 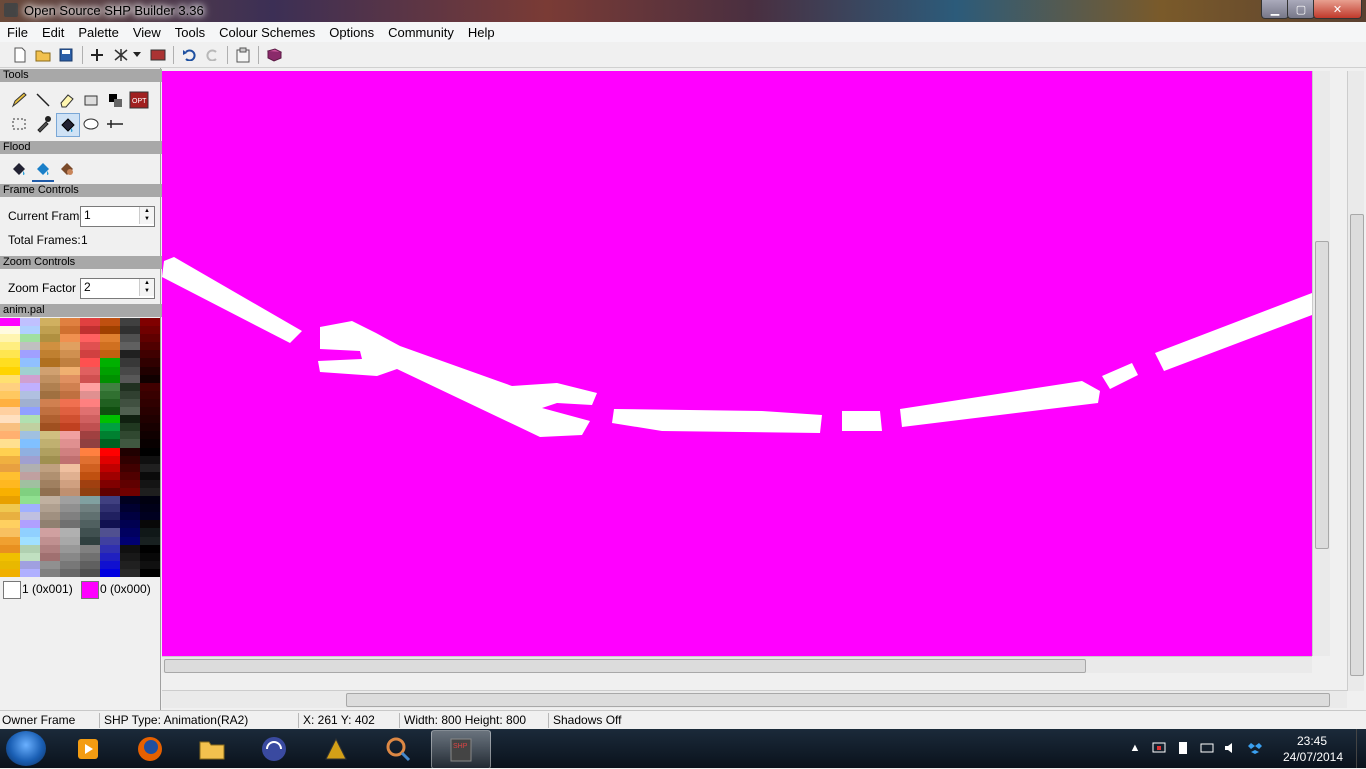 I want to click on flood-fill-normal-icon, so click(x=19, y=169).